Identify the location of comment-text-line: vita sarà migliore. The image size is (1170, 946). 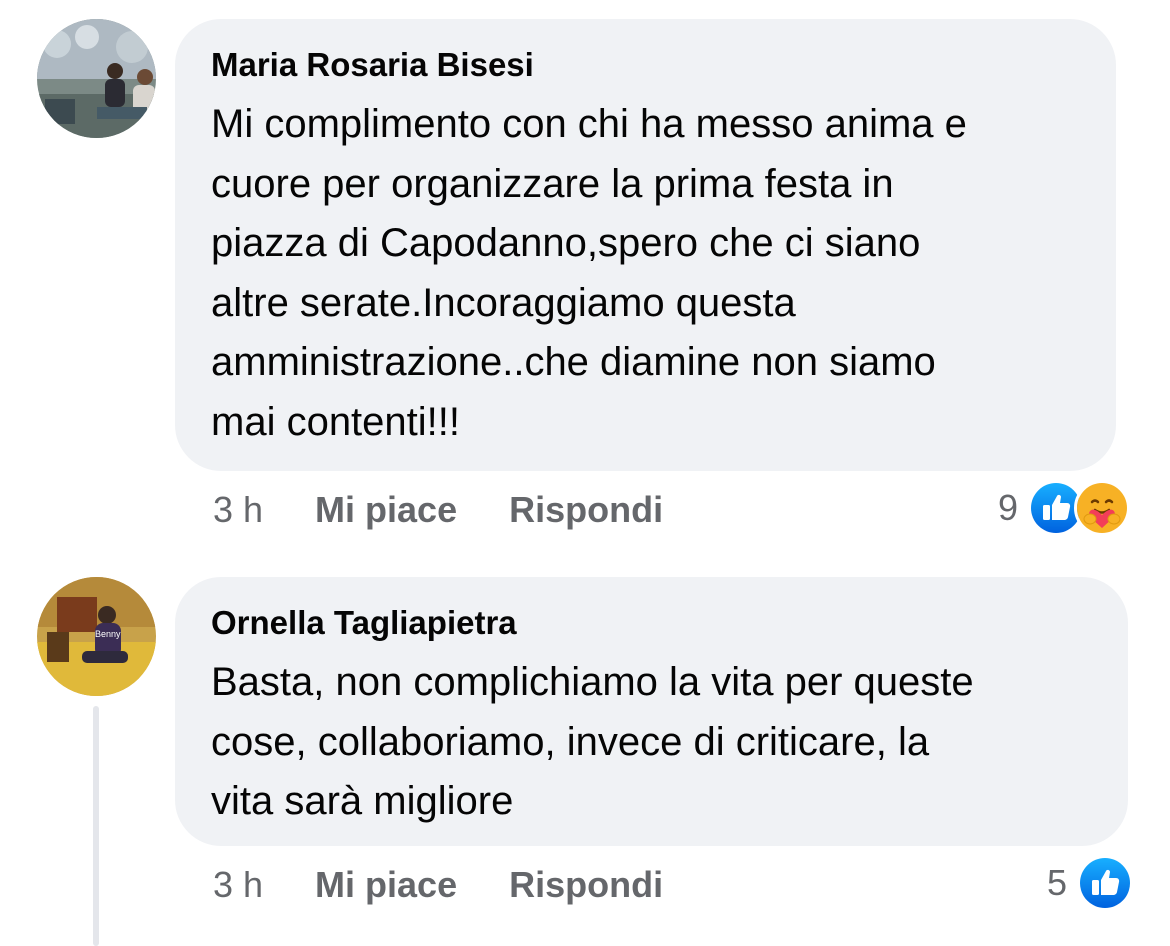
(362, 801).